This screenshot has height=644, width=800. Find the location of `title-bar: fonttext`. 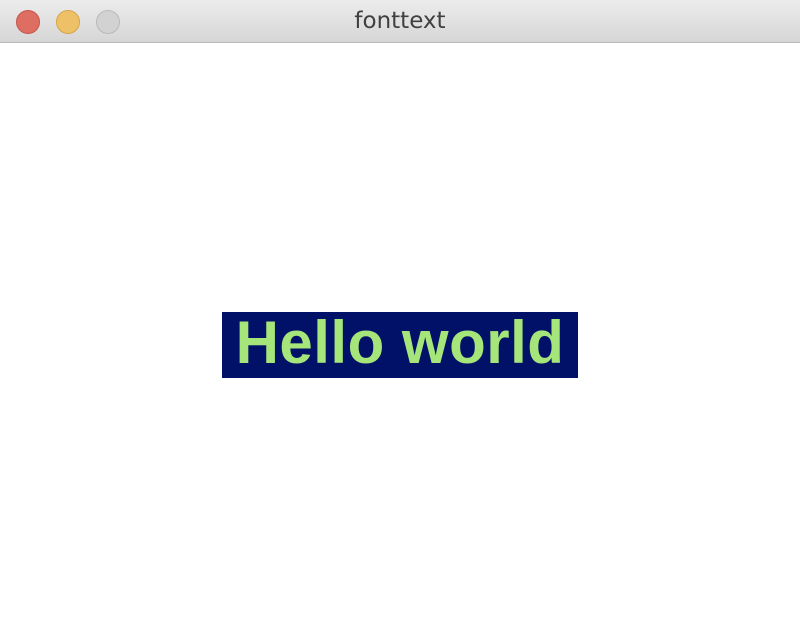

title-bar: fonttext is located at coordinates (400, 21).